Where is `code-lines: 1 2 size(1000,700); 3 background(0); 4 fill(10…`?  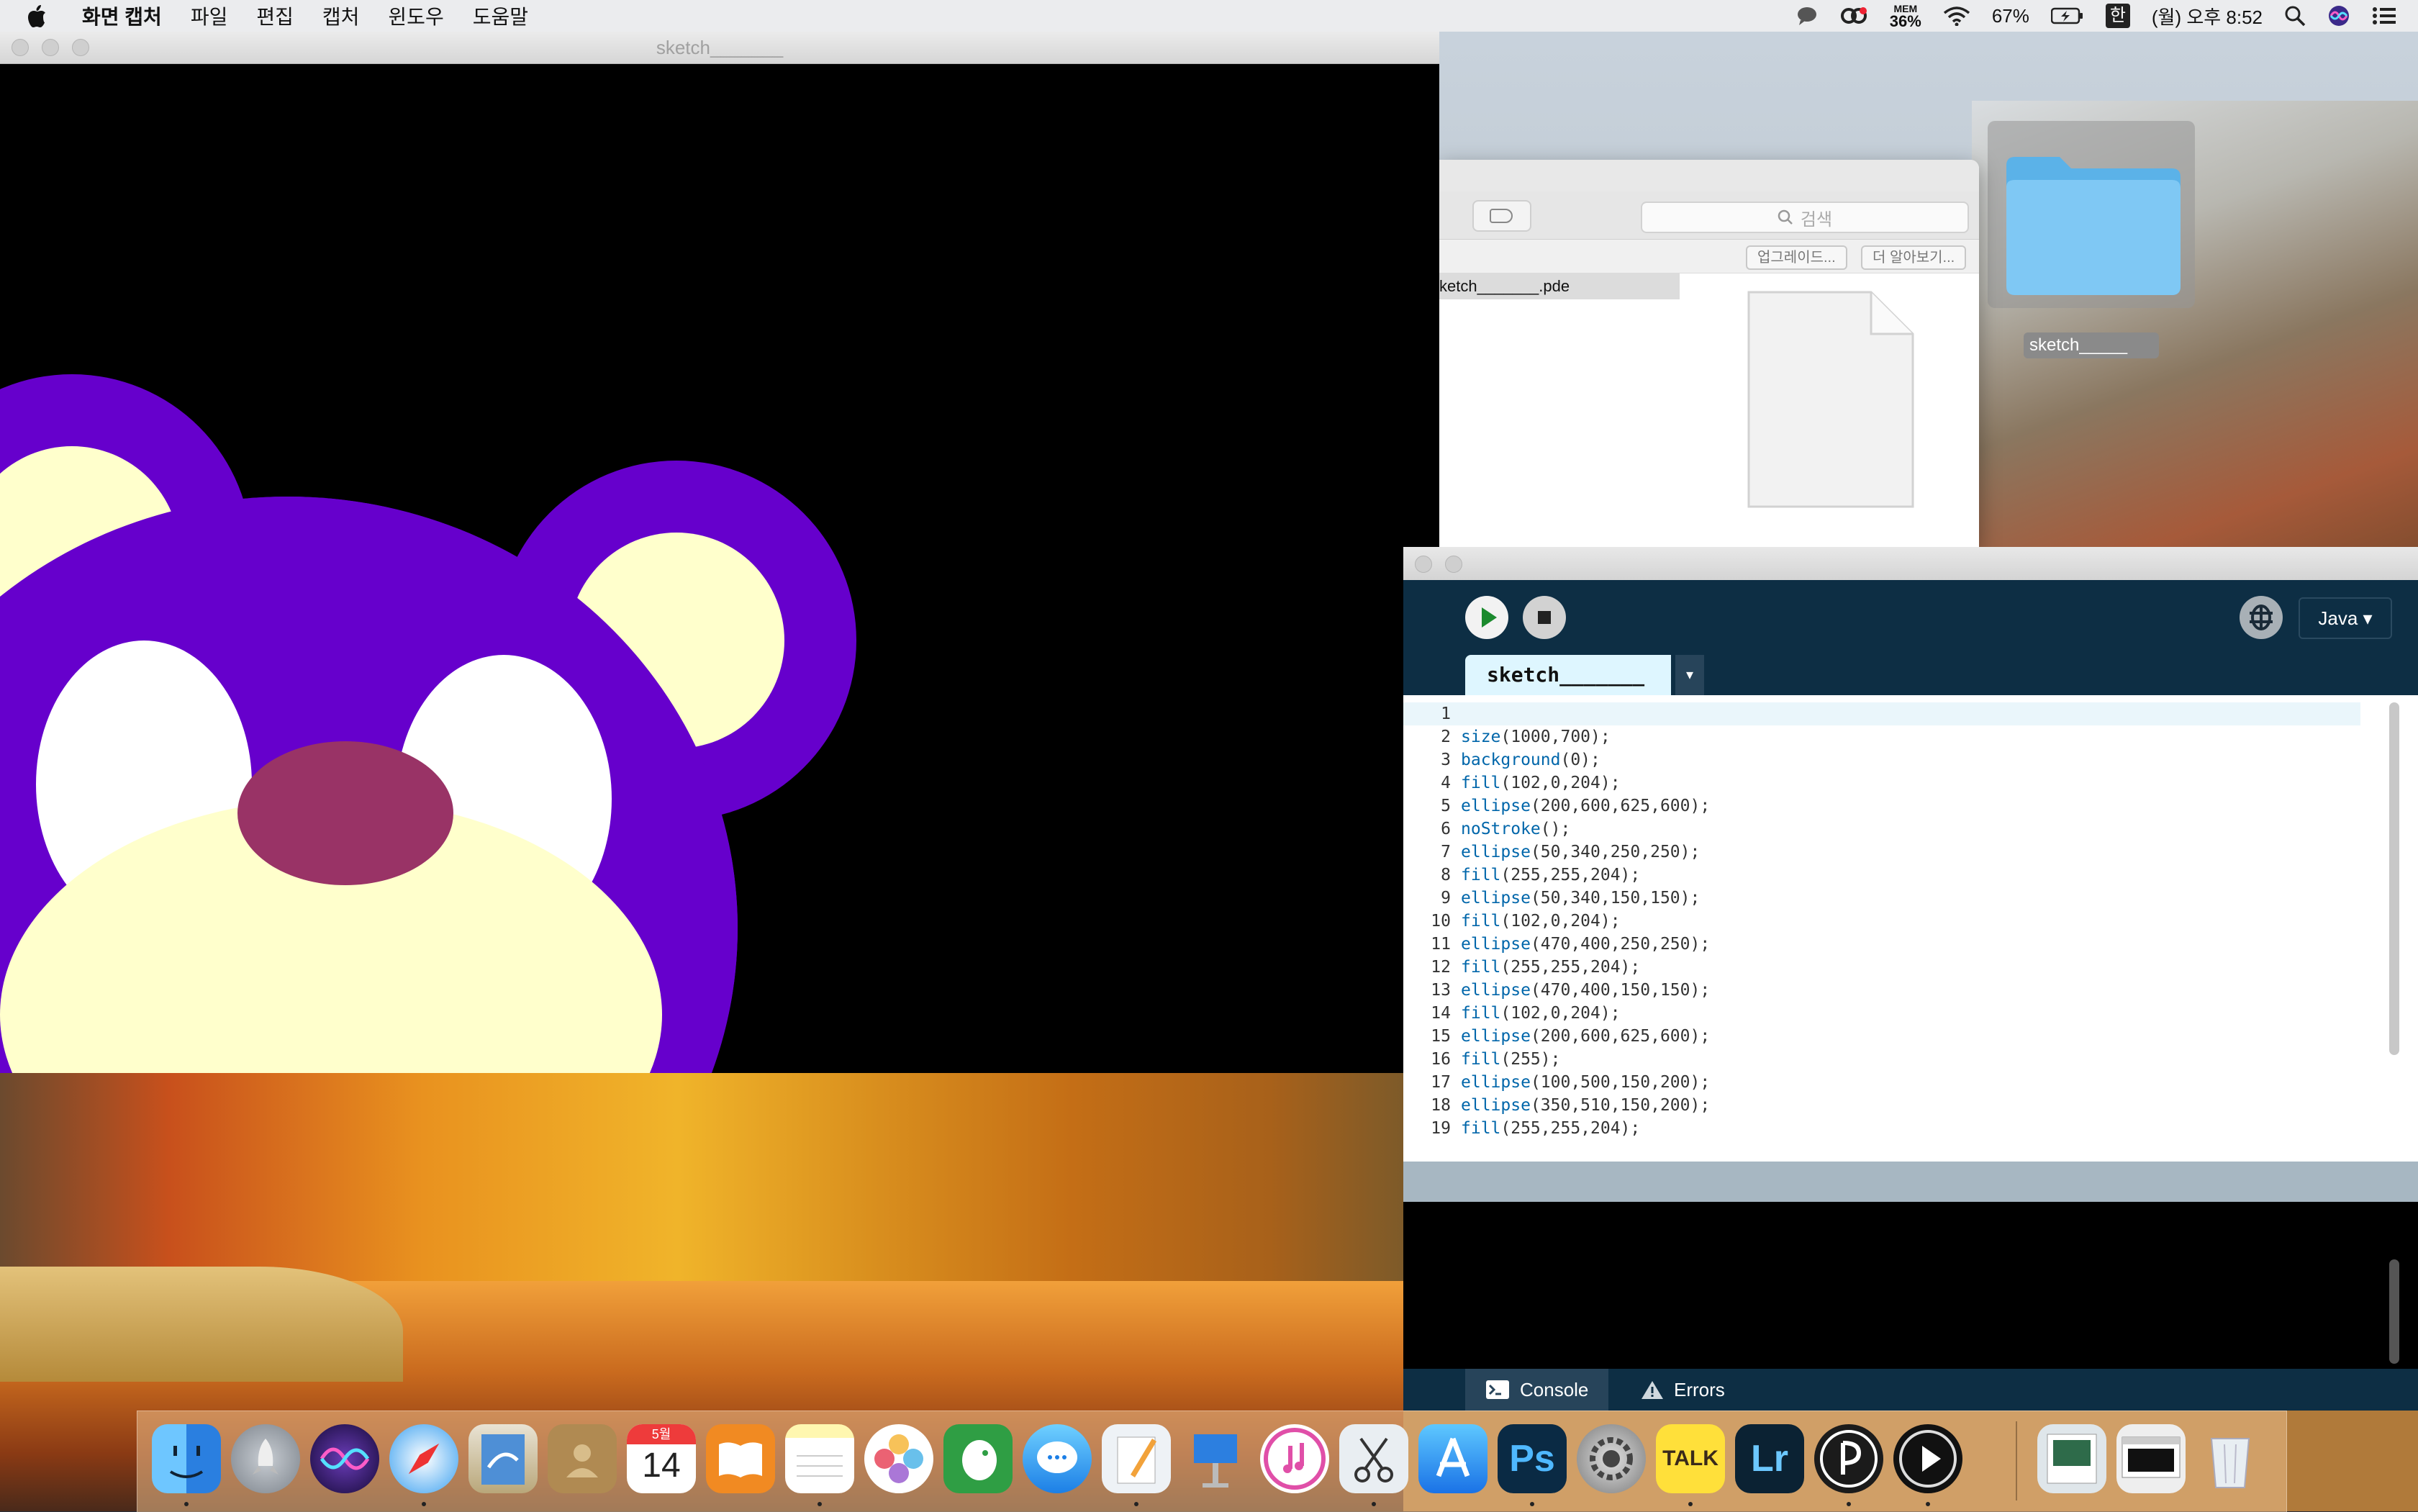 code-lines: 1 2 size(1000,700); 3 background(0); 4 fill(10… is located at coordinates (1881, 921).